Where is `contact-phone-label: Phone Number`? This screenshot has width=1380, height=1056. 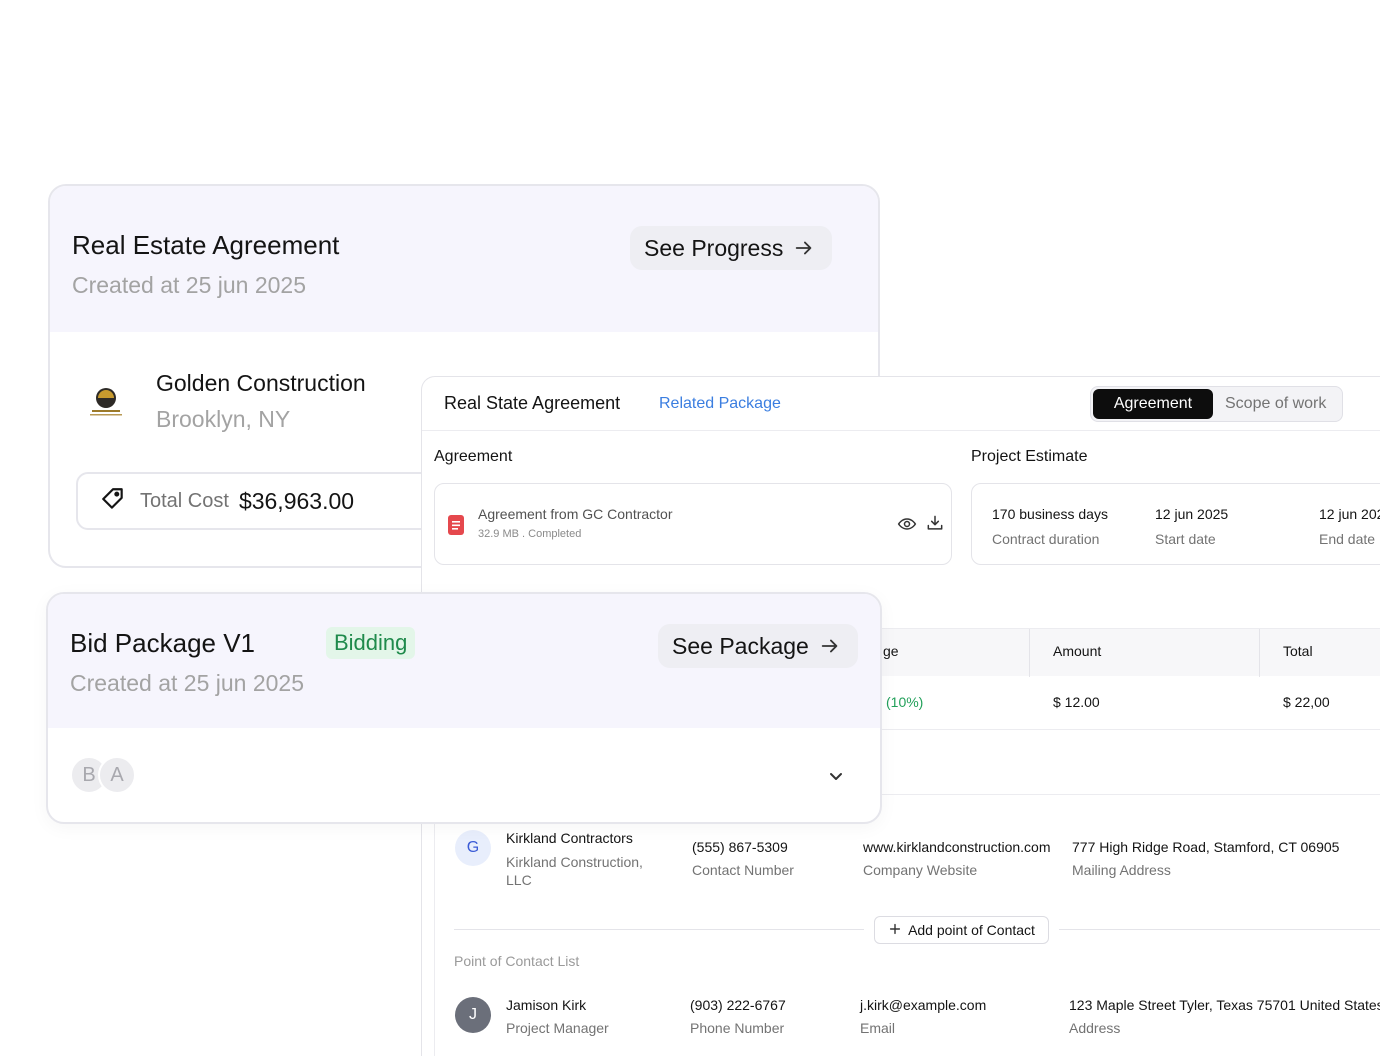
contact-phone-label: Phone Number is located at coordinates (737, 1028).